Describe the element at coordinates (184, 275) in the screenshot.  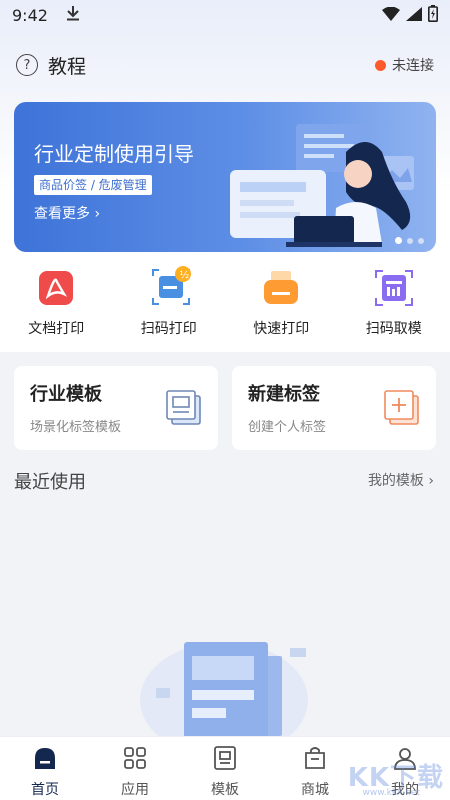
I see `svg-text: ½` at that location.